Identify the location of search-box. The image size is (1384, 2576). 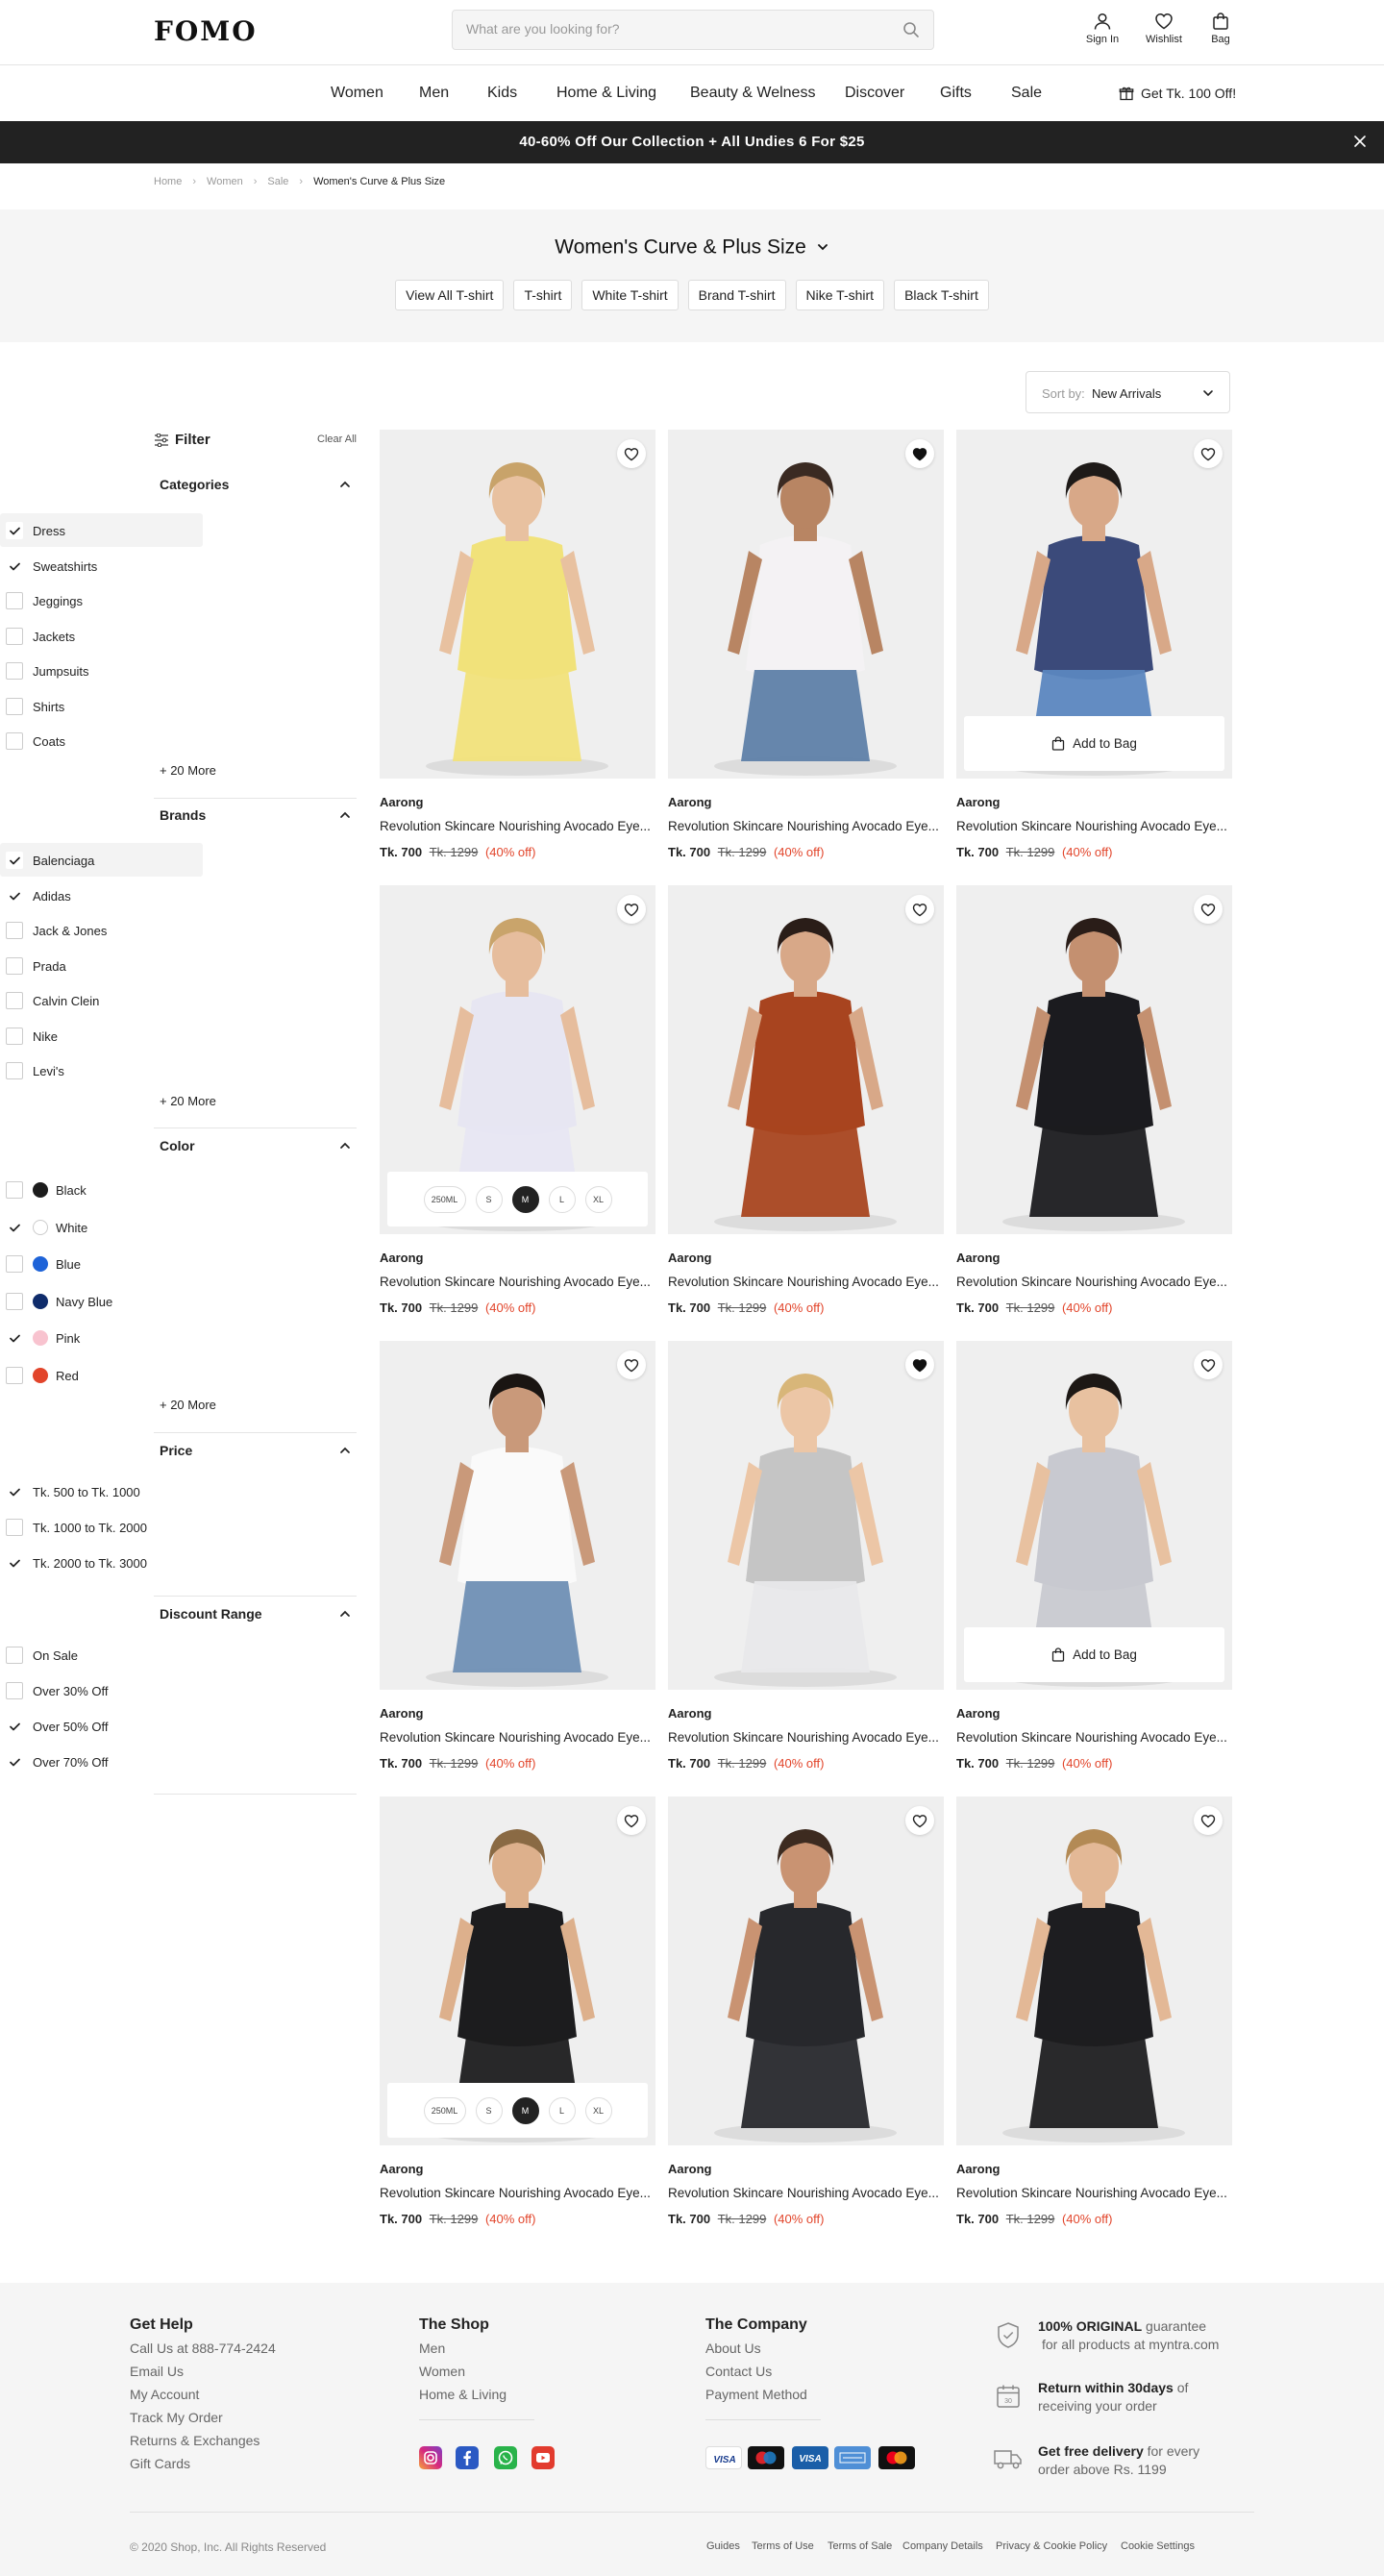
(693, 30).